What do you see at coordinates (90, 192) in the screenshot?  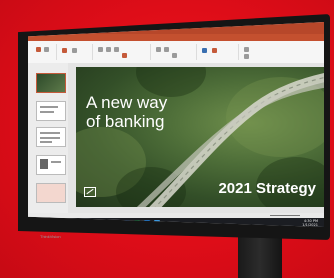 I see `company-logo-icon` at bounding box center [90, 192].